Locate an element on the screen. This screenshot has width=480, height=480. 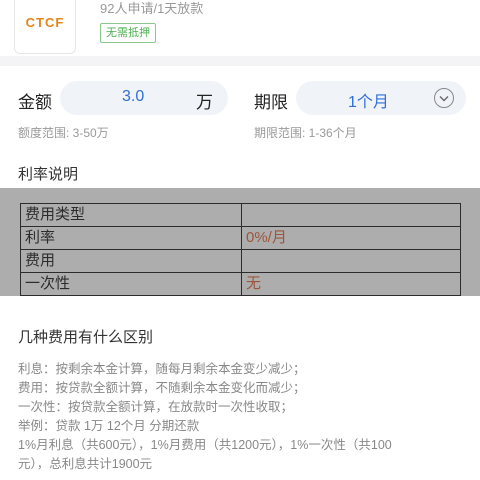
term-label: 期限 is located at coordinates (271, 102).